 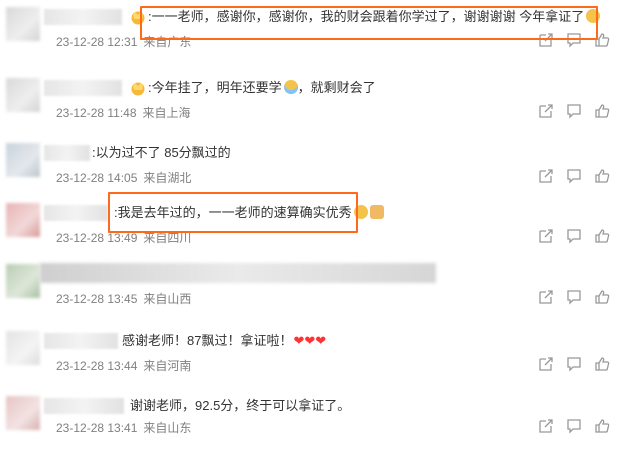 What do you see at coordinates (138, 89) in the screenshot?
I see `crown-badge-icon` at bounding box center [138, 89].